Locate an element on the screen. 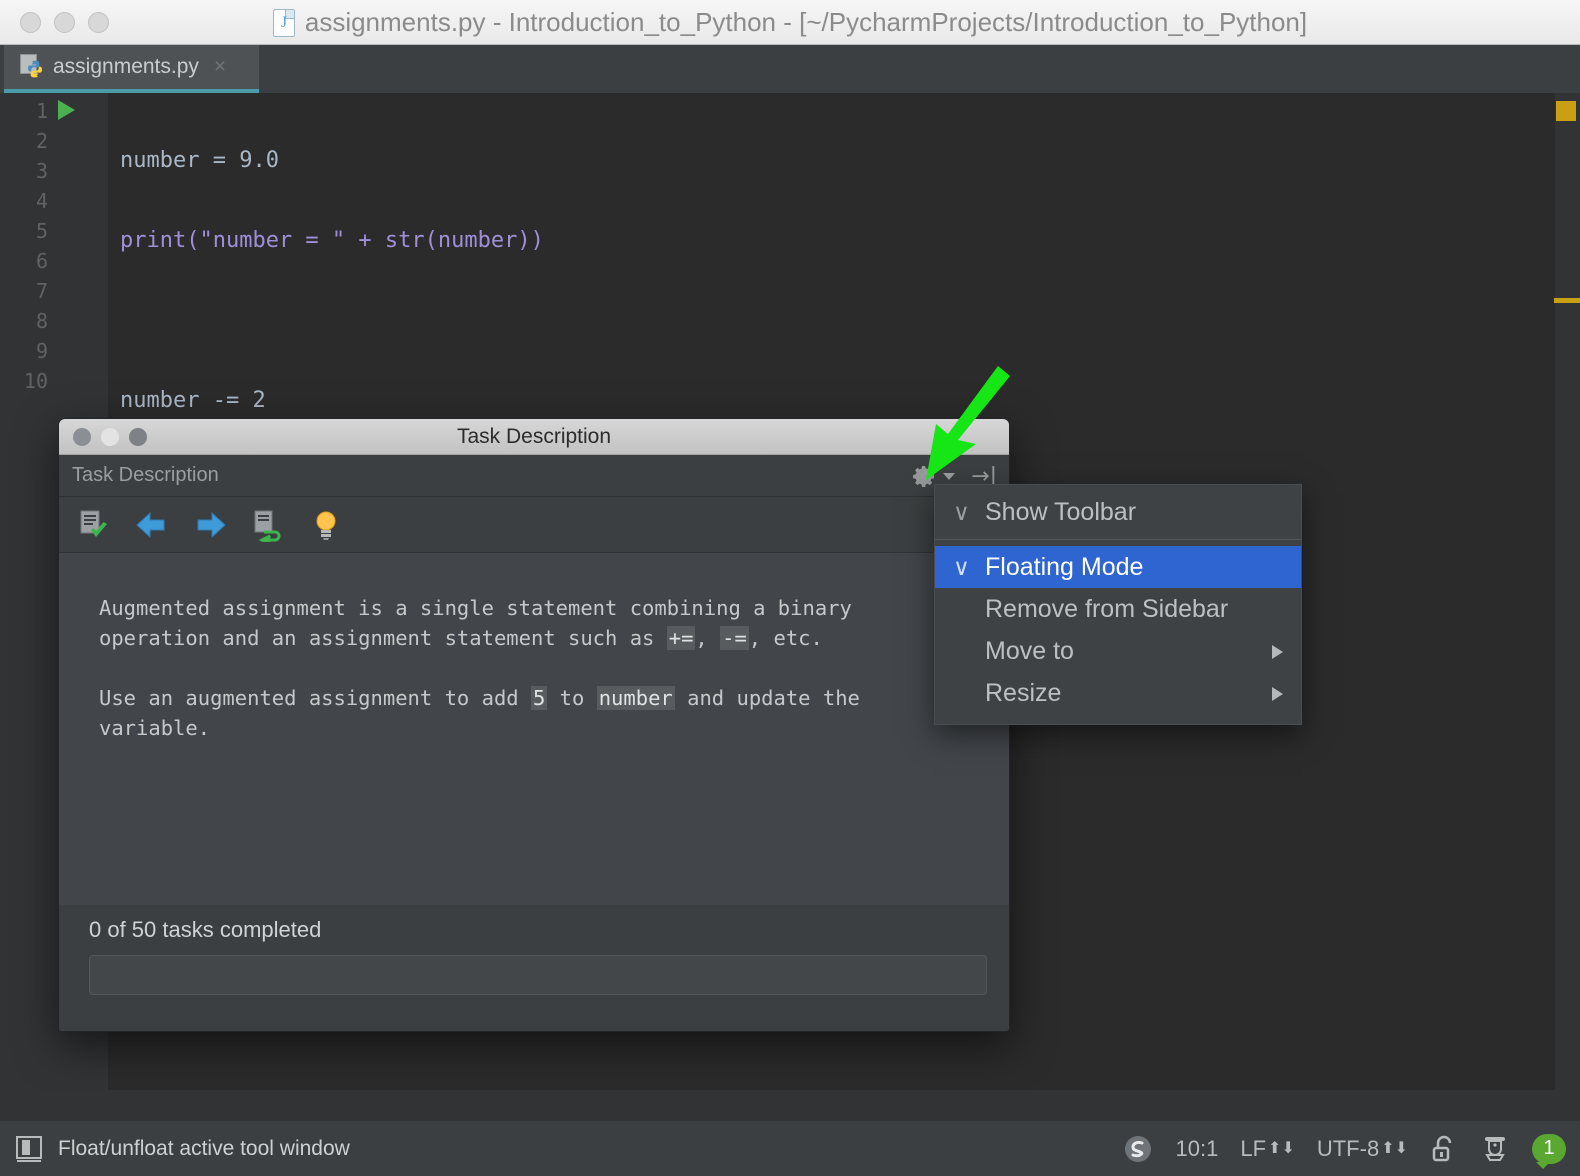 This screenshot has width=1580, height=1176. line-number: 7 is located at coordinates (41, 291).